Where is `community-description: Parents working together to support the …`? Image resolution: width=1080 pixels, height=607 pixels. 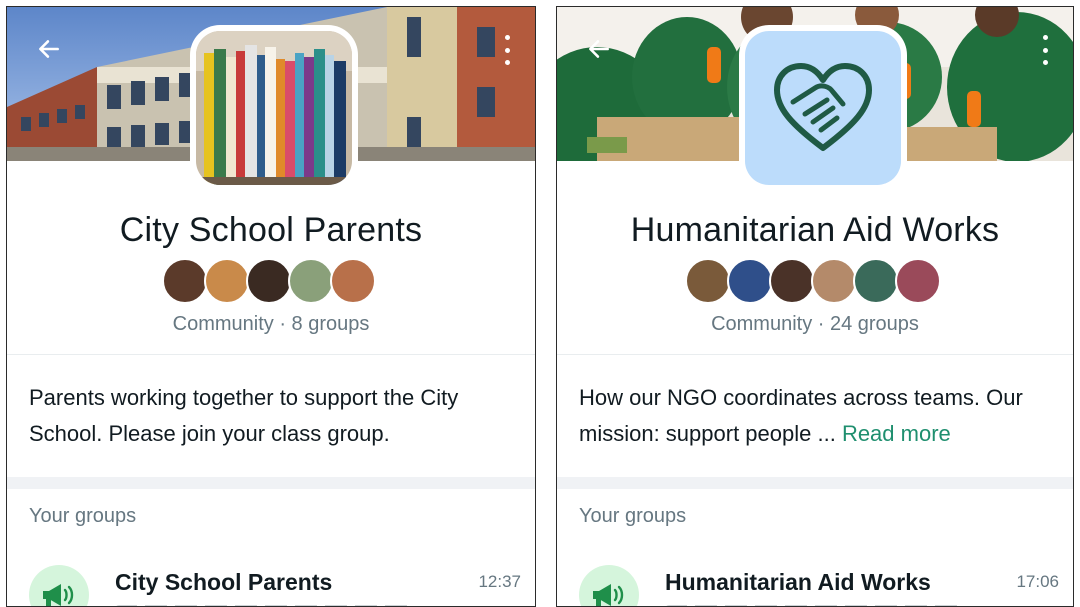 community-description: Parents working together to support the … is located at coordinates (273, 416).